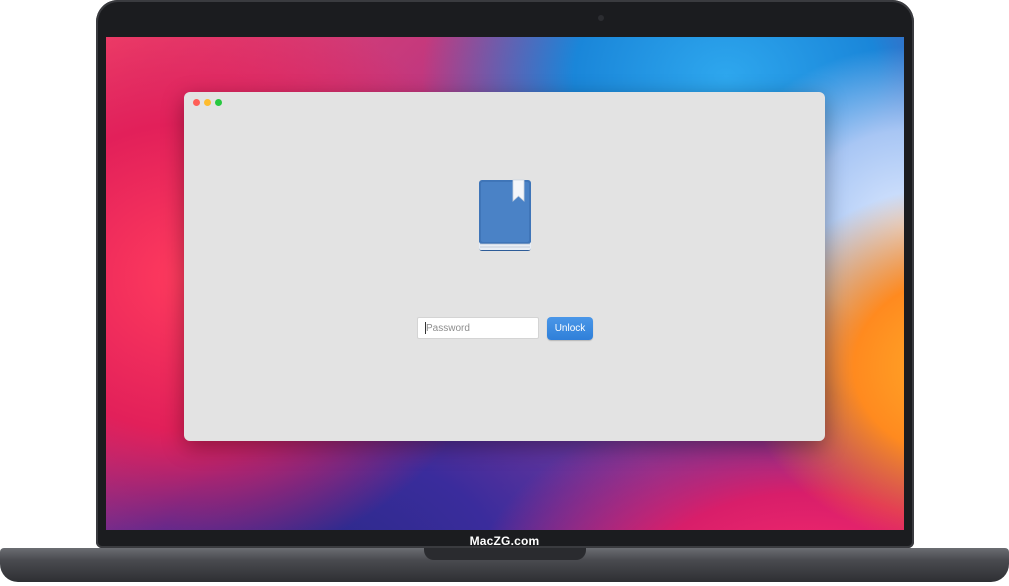 The height and width of the screenshot is (586, 1009). What do you see at coordinates (218, 102) in the screenshot?
I see `zoom-window-button` at bounding box center [218, 102].